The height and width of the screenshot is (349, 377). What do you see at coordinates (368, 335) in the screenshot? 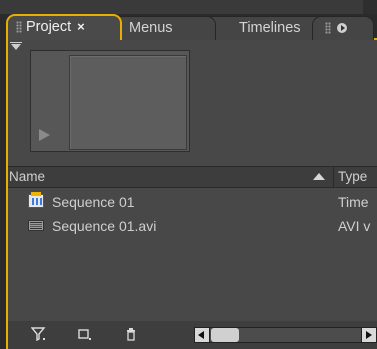
I see `scroll-right-icon` at bounding box center [368, 335].